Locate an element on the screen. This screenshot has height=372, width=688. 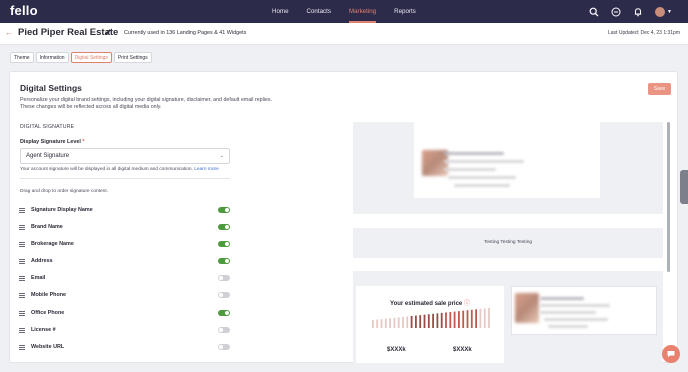
signature-level-label-text: Display Signature Level is located at coordinates (50, 142).